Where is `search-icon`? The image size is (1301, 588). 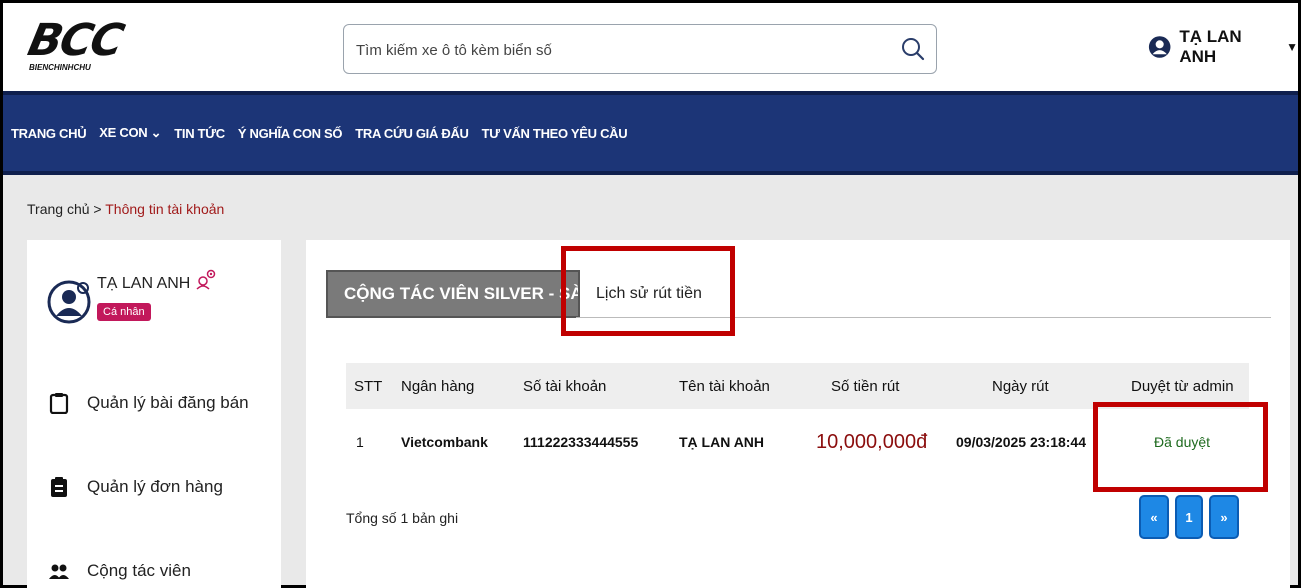 search-icon is located at coordinates (913, 49).